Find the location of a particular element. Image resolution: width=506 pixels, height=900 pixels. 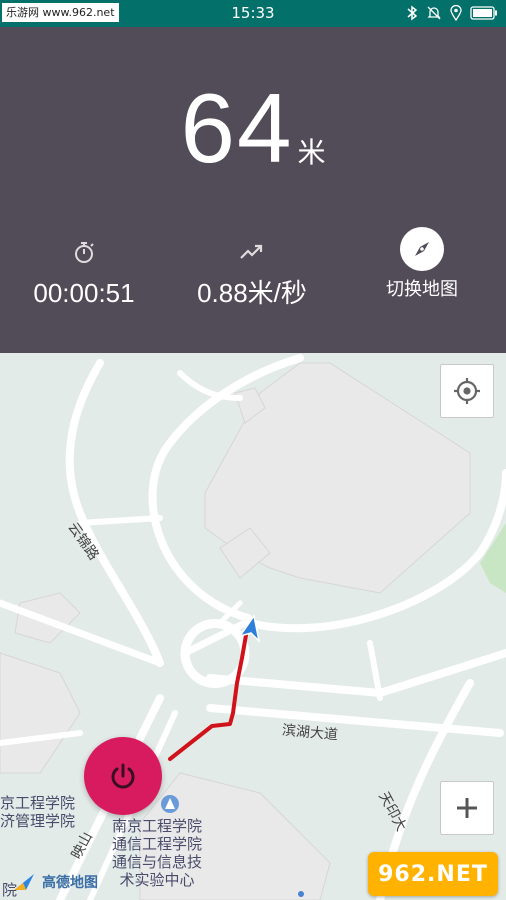

amap-arrow-icon is located at coordinates (24, 882).